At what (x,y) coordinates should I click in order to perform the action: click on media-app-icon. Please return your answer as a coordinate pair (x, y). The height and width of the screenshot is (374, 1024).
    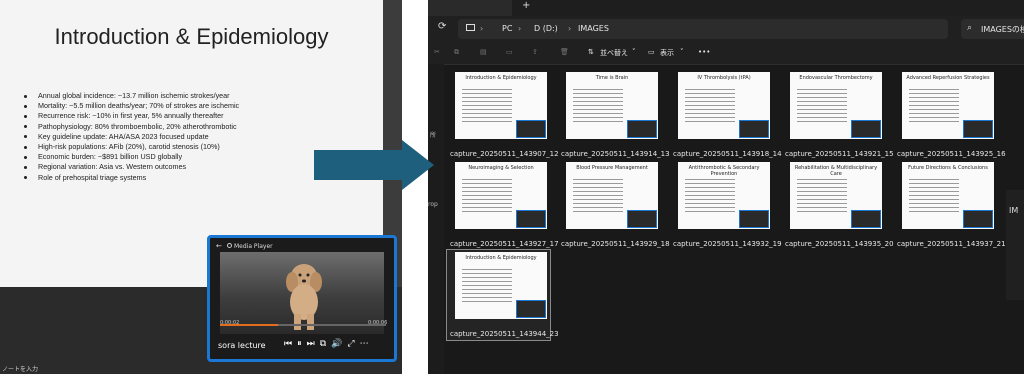
    Looking at the image, I should click on (229, 245).